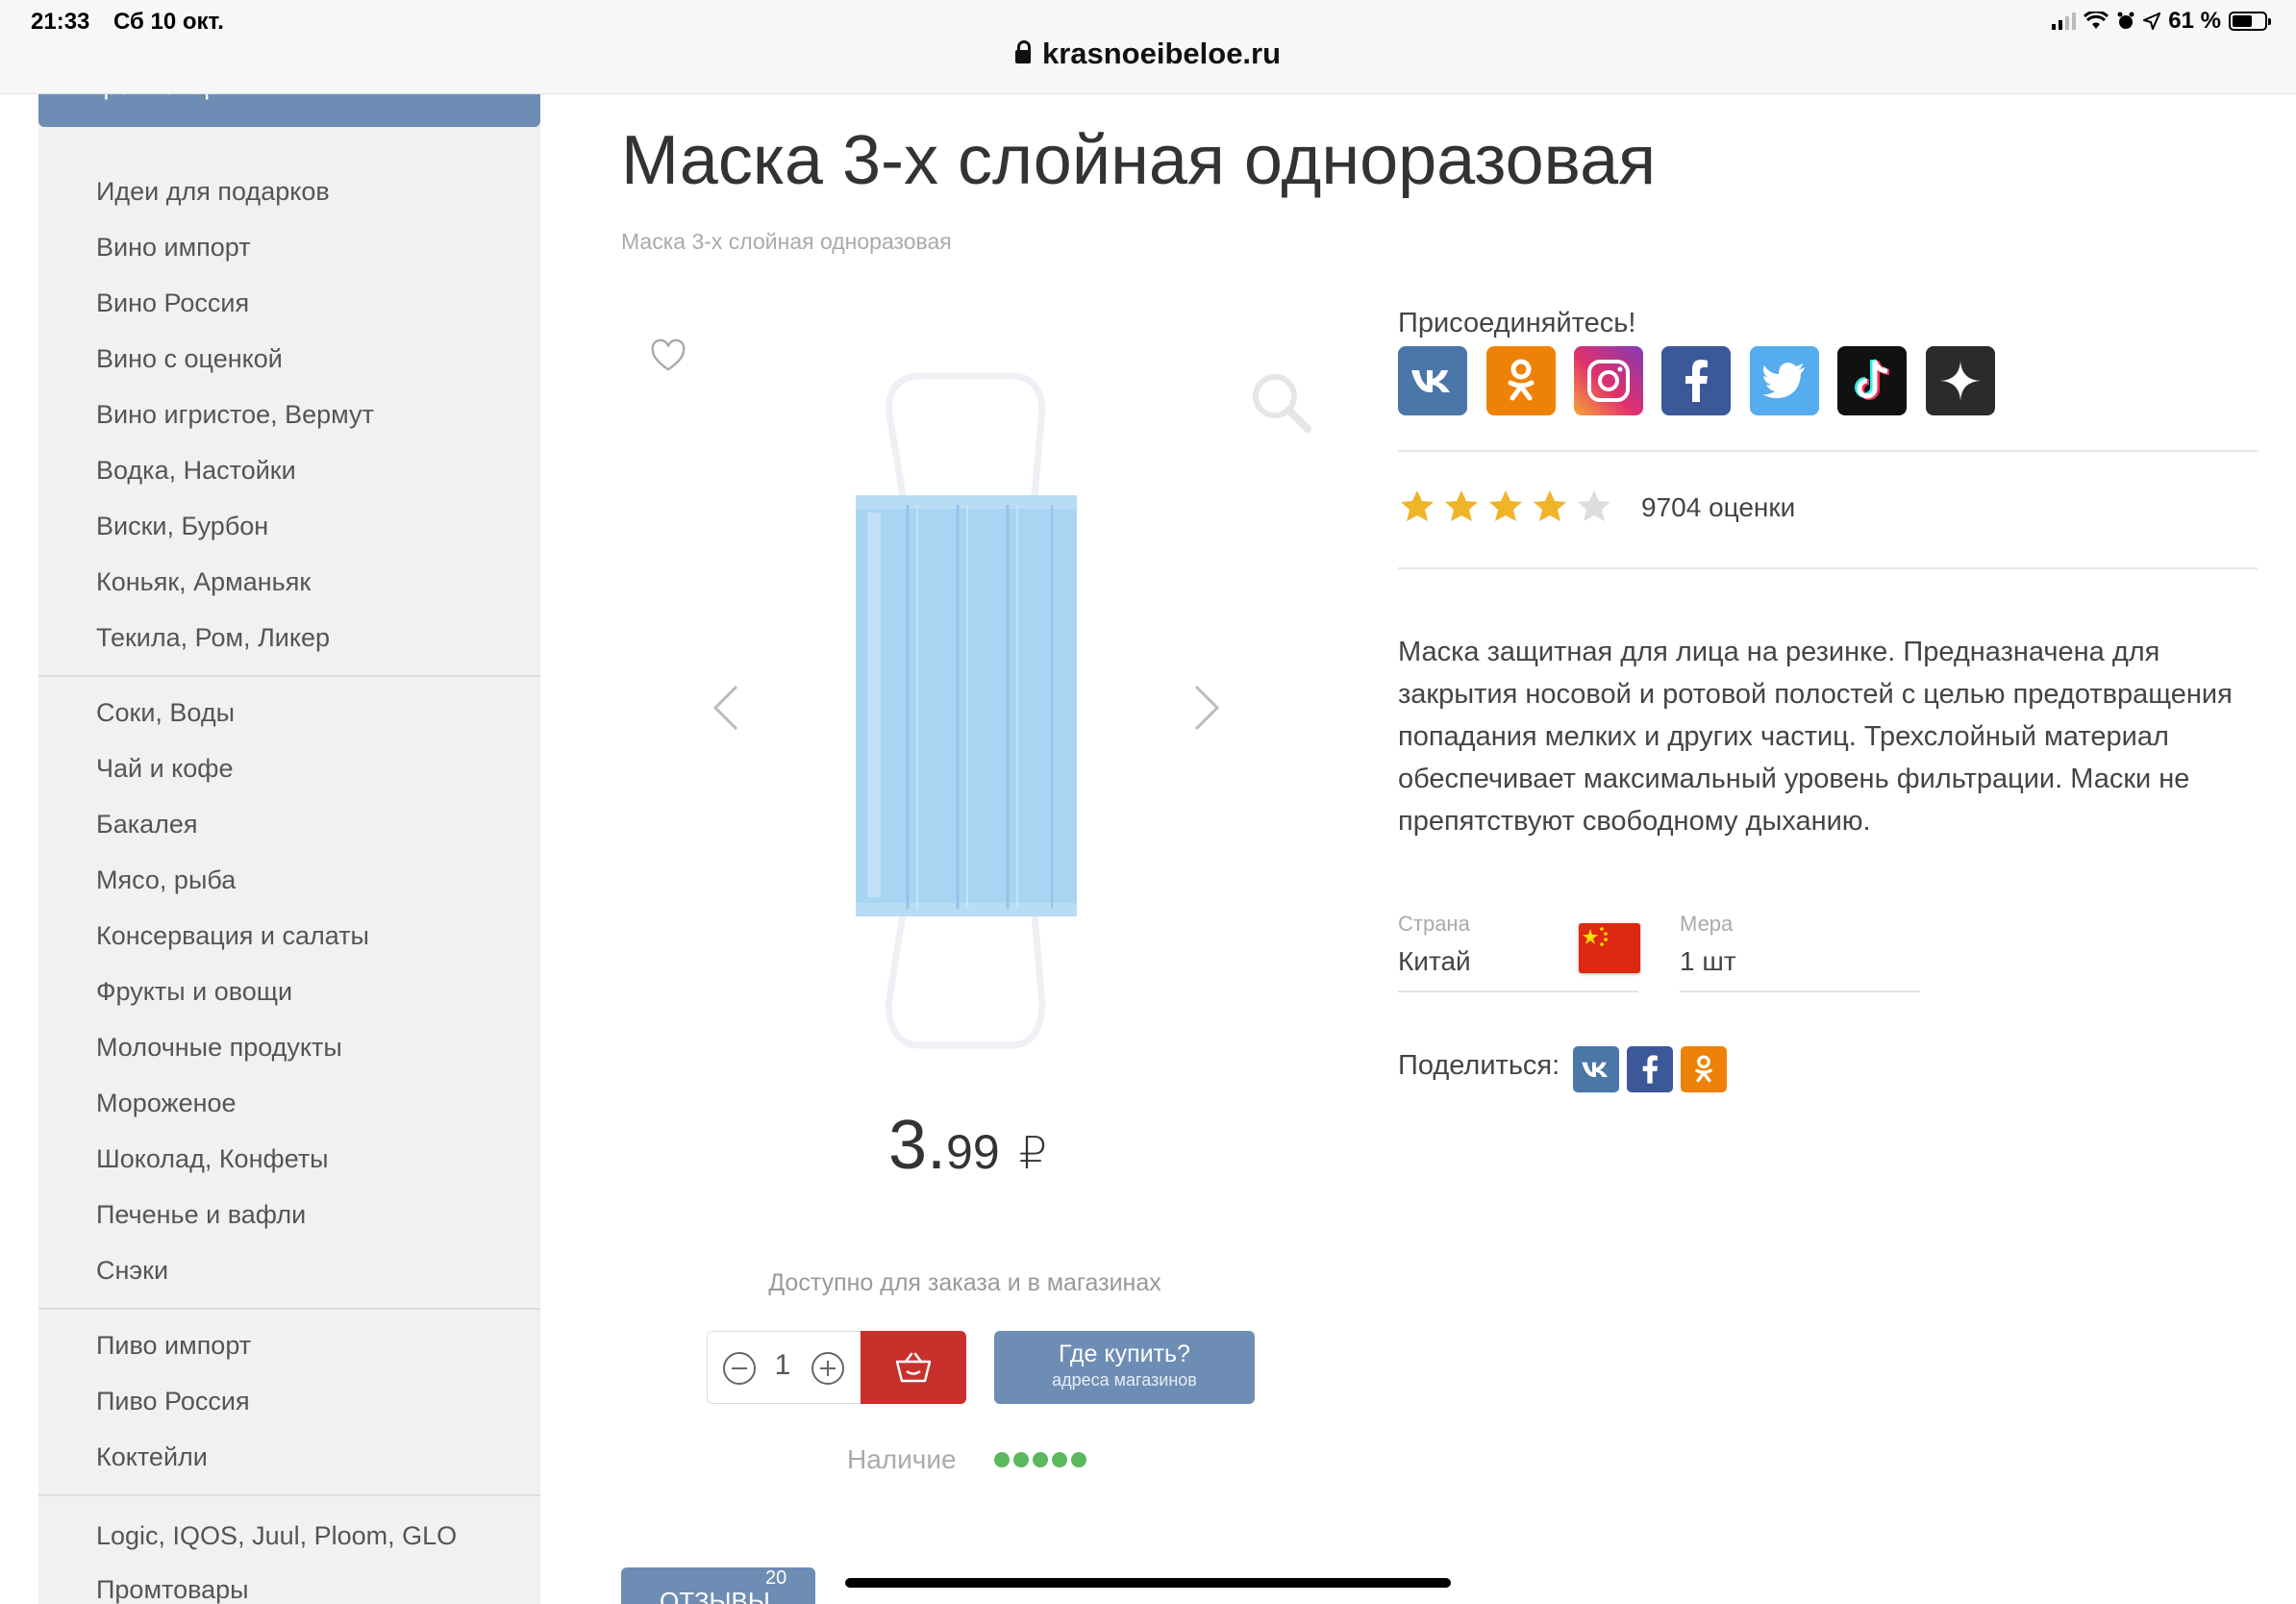 The image size is (2296, 1604). Describe the element at coordinates (718, 1585) in the screenshot. I see `tab-reviews: ОТЗЫВЫ 20` at that location.